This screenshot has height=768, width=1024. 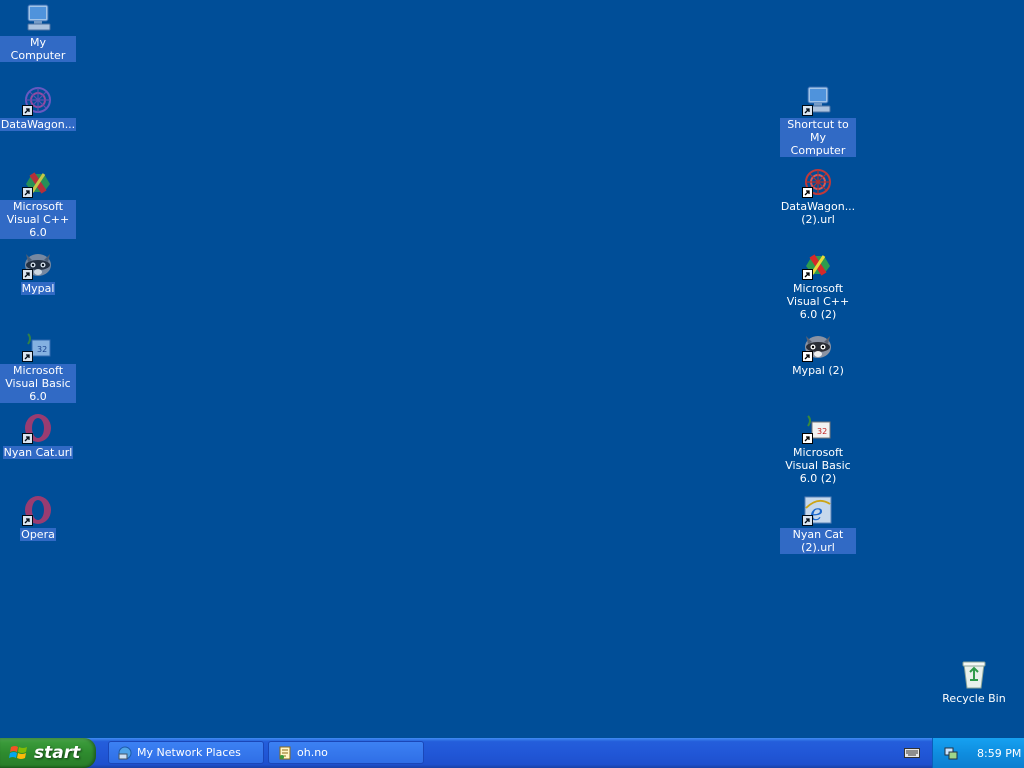 What do you see at coordinates (312, 752) in the screenshot?
I see `task-button-label: oh.no` at bounding box center [312, 752].